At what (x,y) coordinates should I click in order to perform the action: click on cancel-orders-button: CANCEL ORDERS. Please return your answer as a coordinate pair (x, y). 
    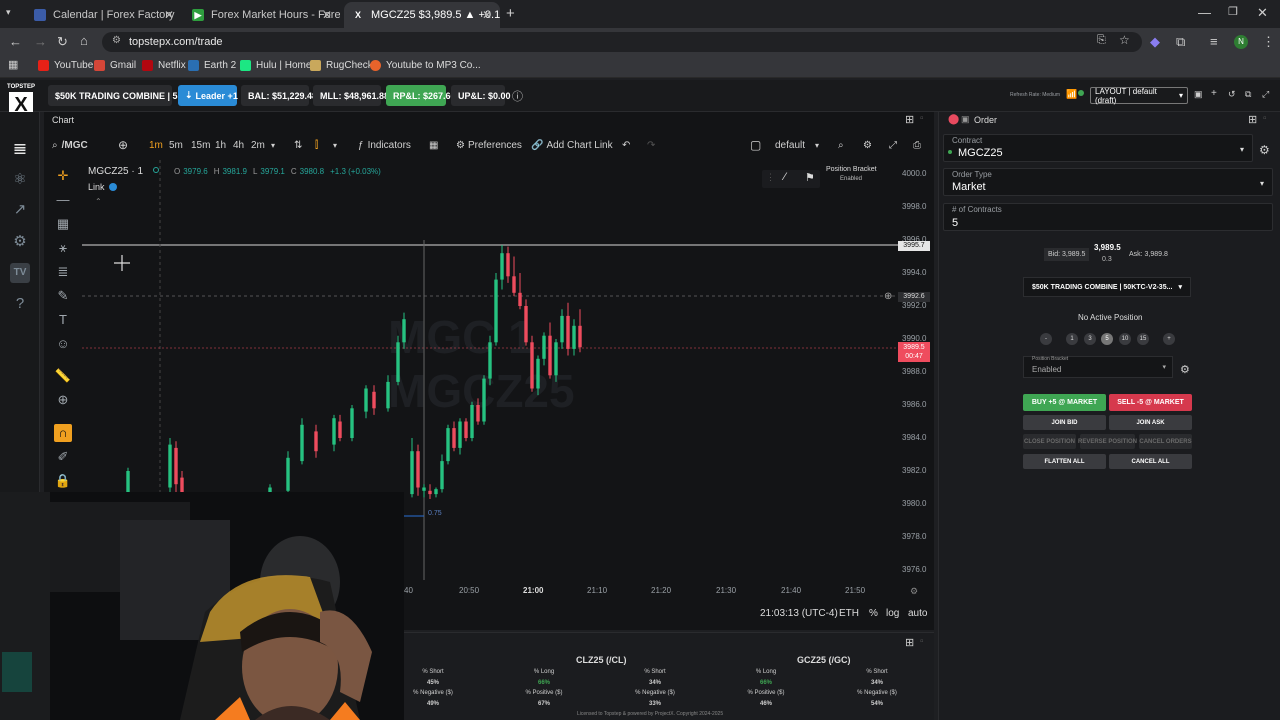
    Looking at the image, I should click on (1165, 441).